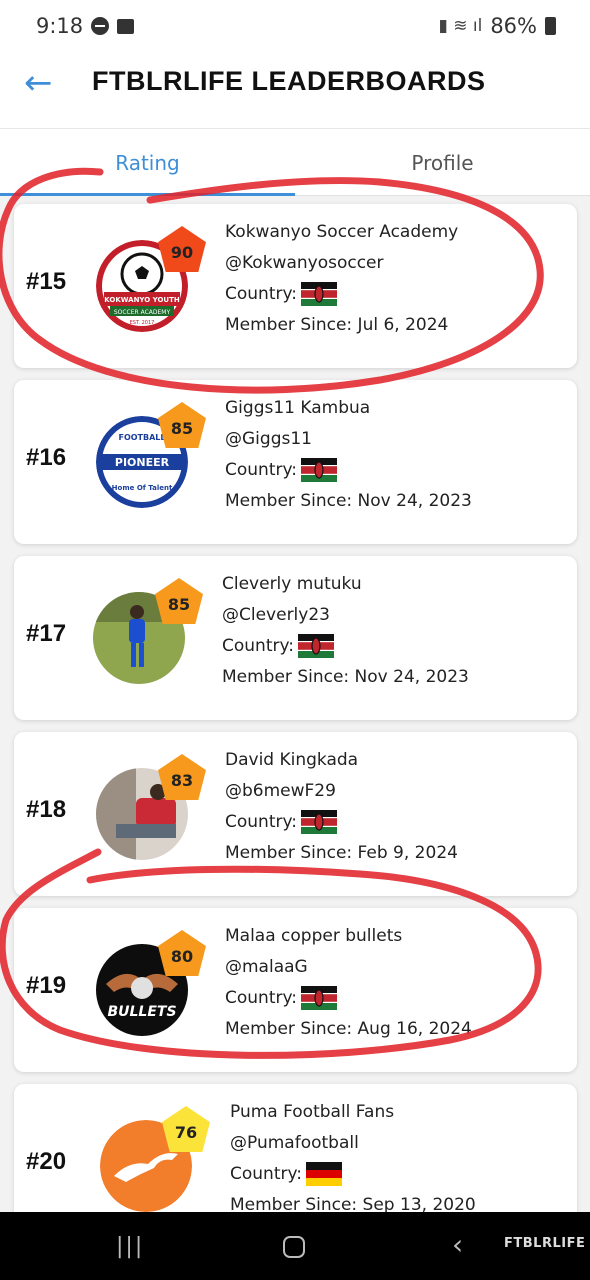  Describe the element at coordinates (60, 26) in the screenshot. I see `status-time: 9:18` at that location.